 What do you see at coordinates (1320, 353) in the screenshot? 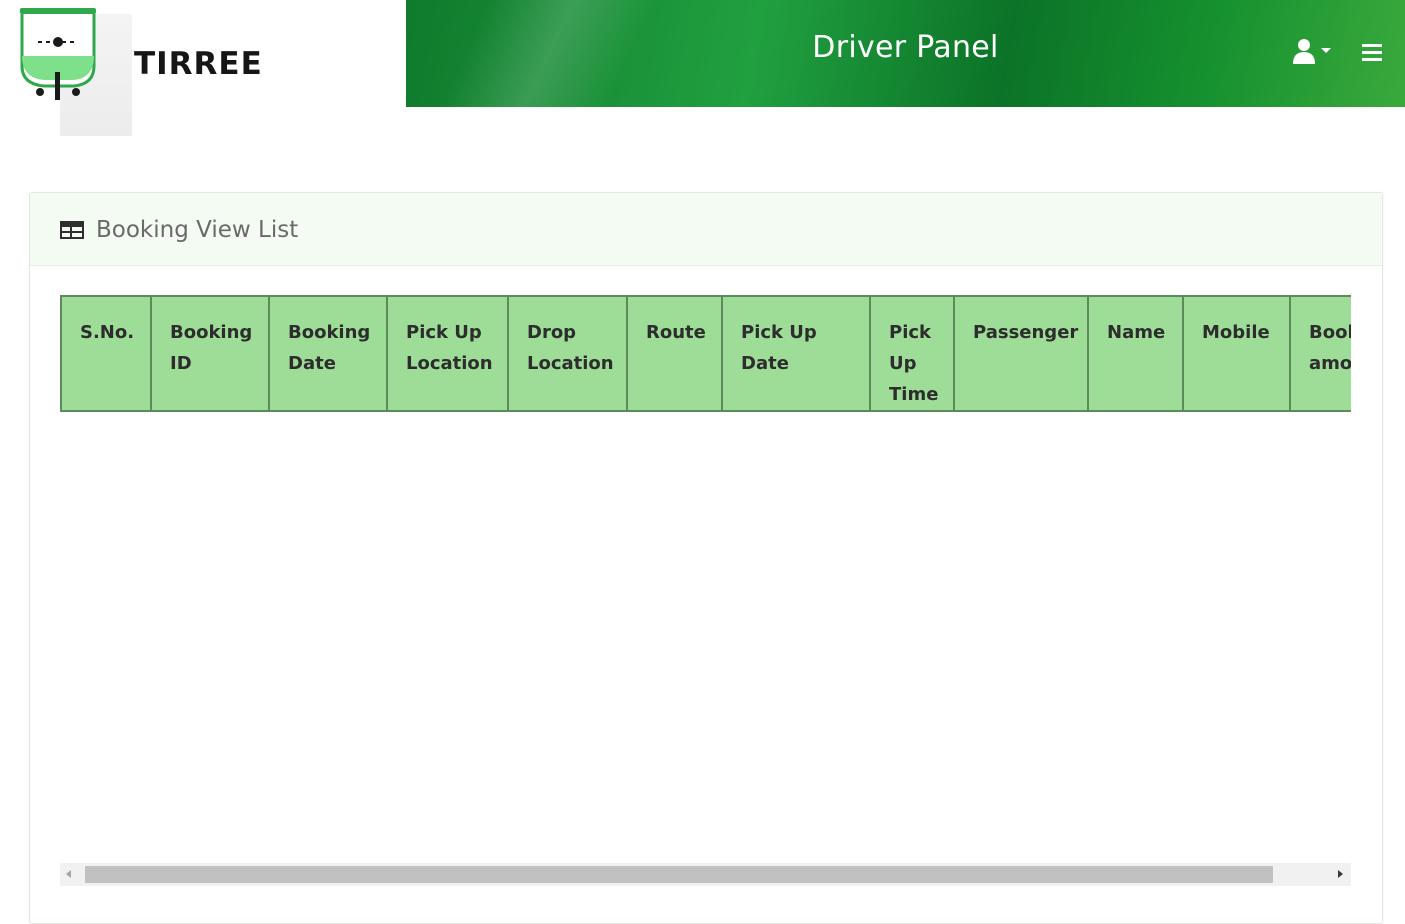
I see `column-header-booking-amount: Booking amount` at bounding box center [1320, 353].